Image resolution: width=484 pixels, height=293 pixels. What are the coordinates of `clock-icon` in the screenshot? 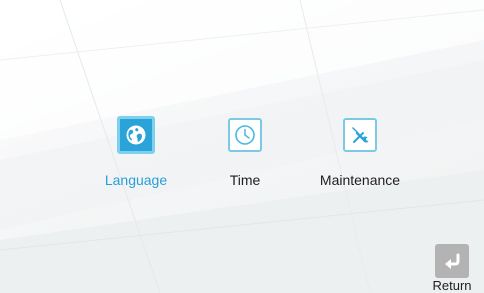 It's located at (245, 135).